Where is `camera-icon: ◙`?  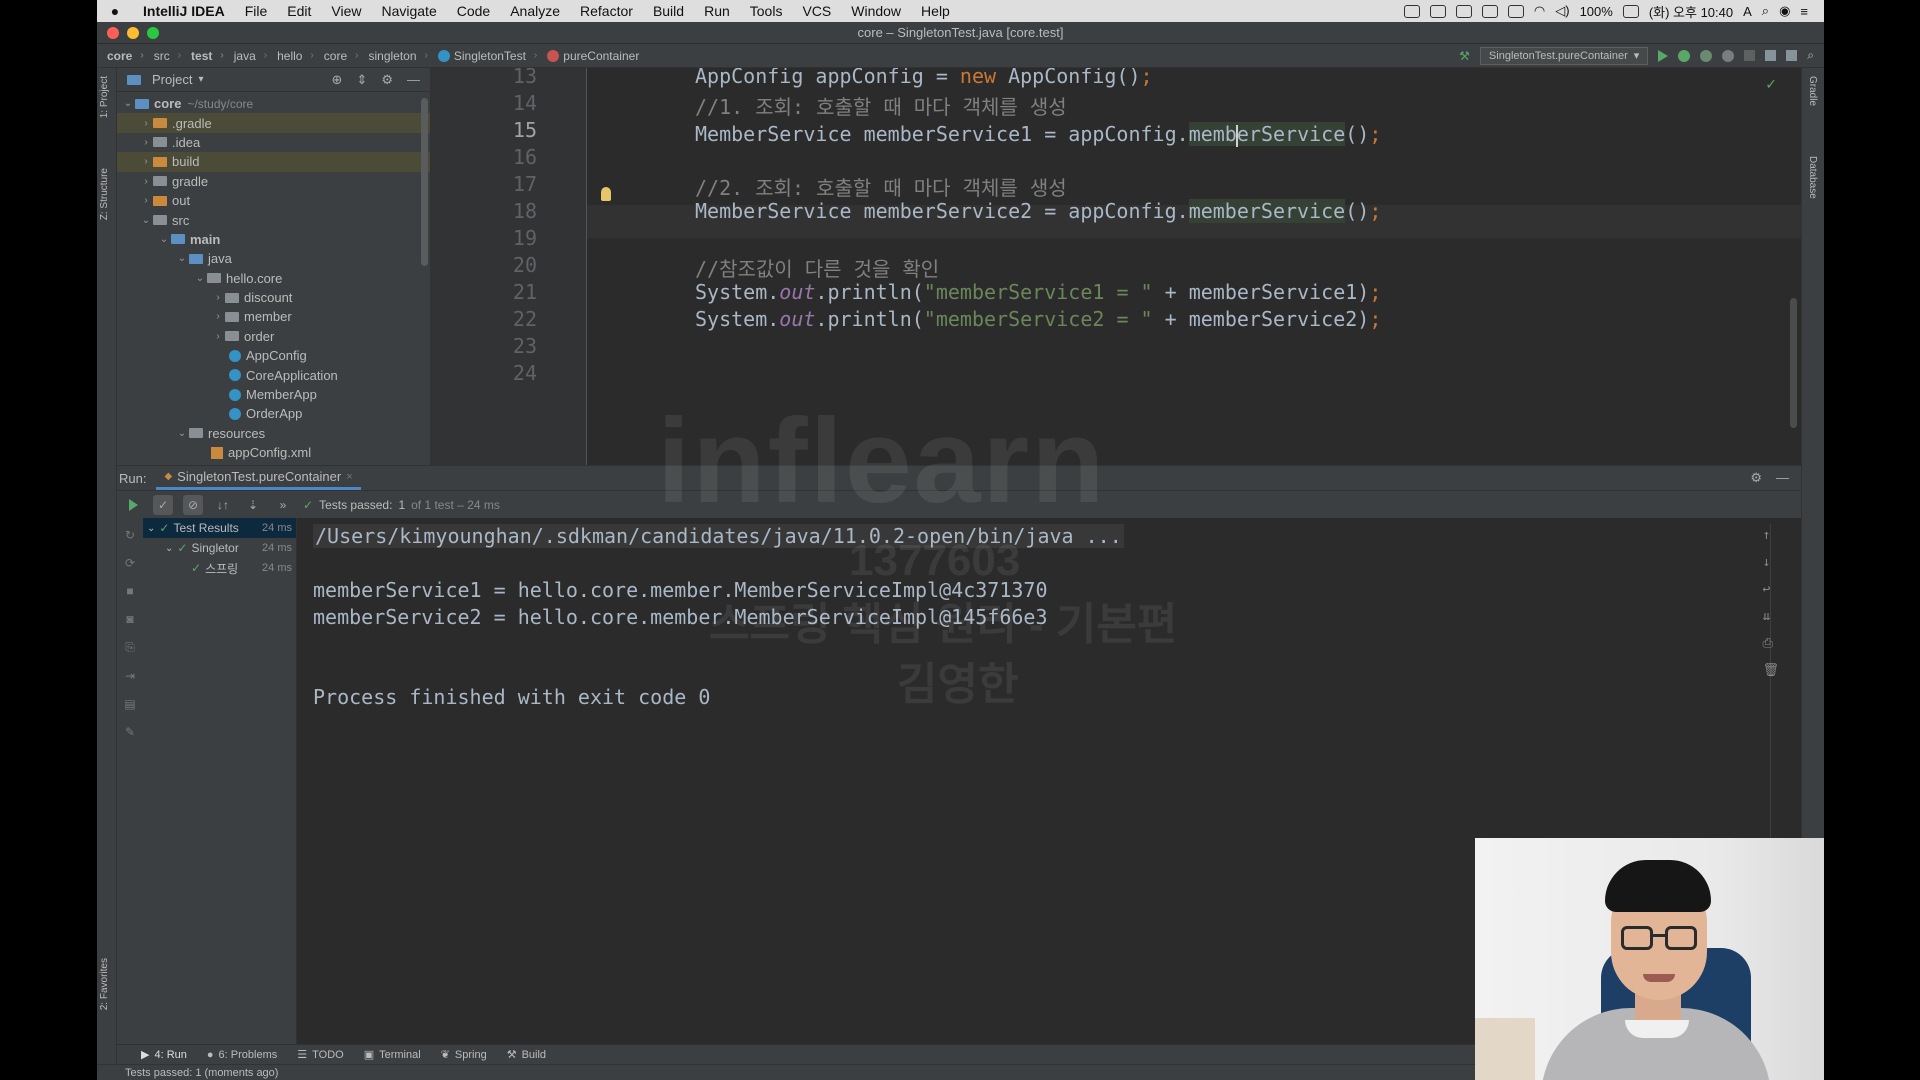
camera-icon: ◙ is located at coordinates (129, 619).